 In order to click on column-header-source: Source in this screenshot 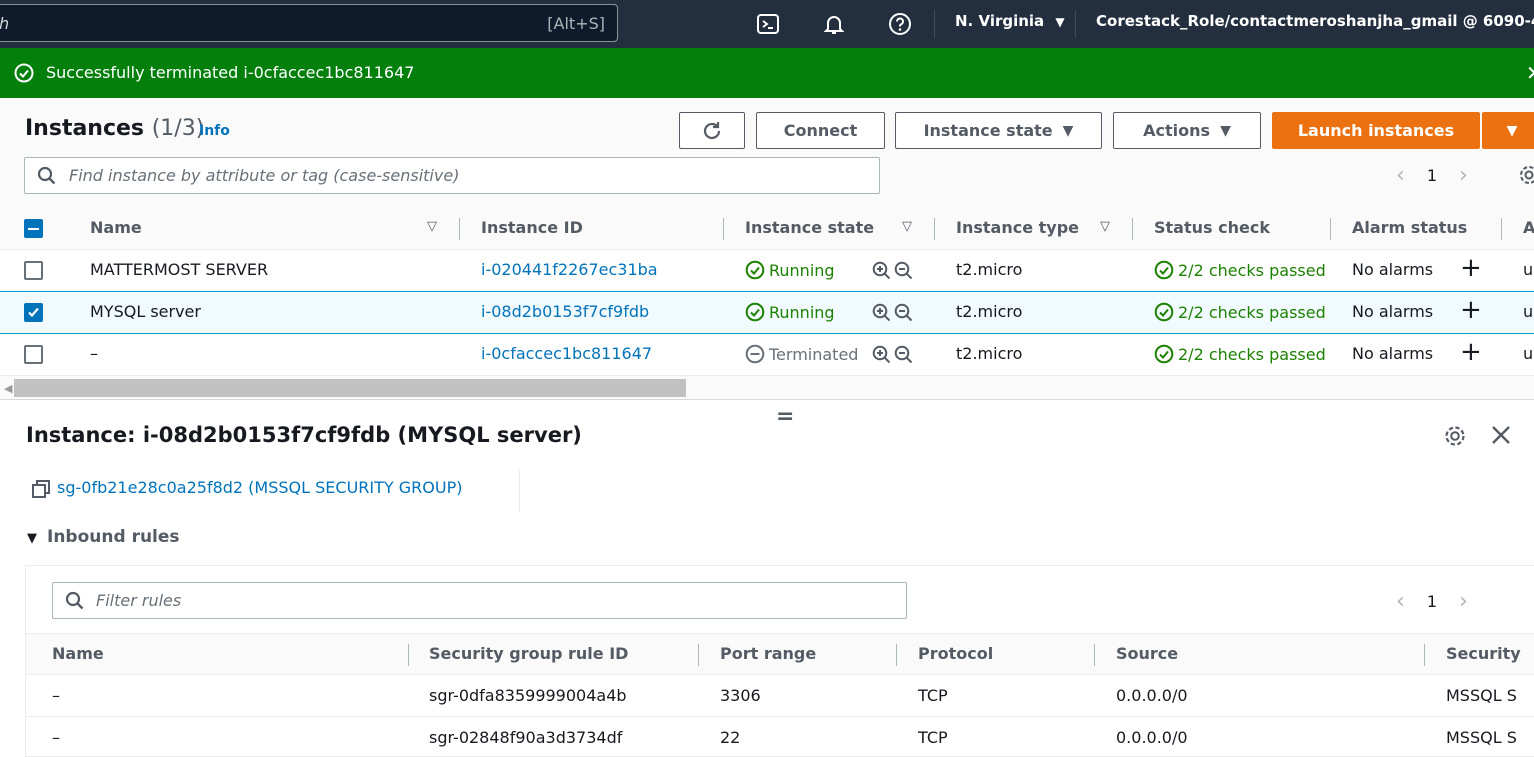, I will do `click(1147, 653)`.